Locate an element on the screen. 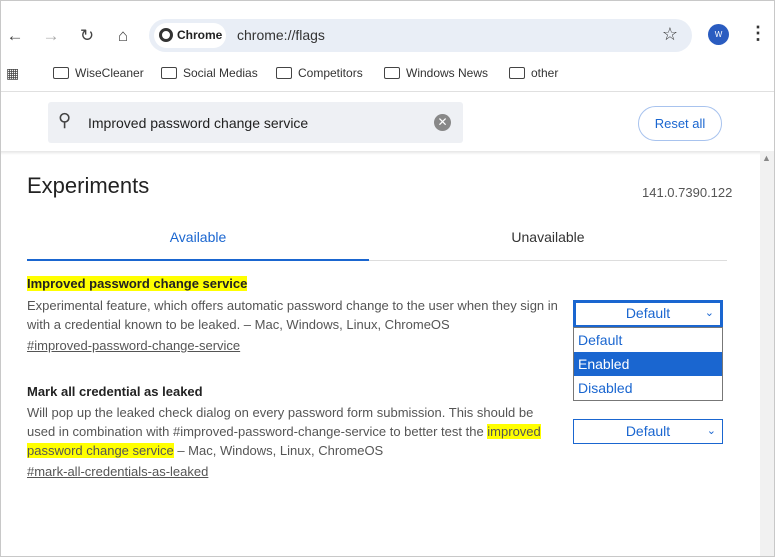 The height and width of the screenshot is (557, 775). flag-select-mark-leaked: Default ⌄ is located at coordinates (648, 431).